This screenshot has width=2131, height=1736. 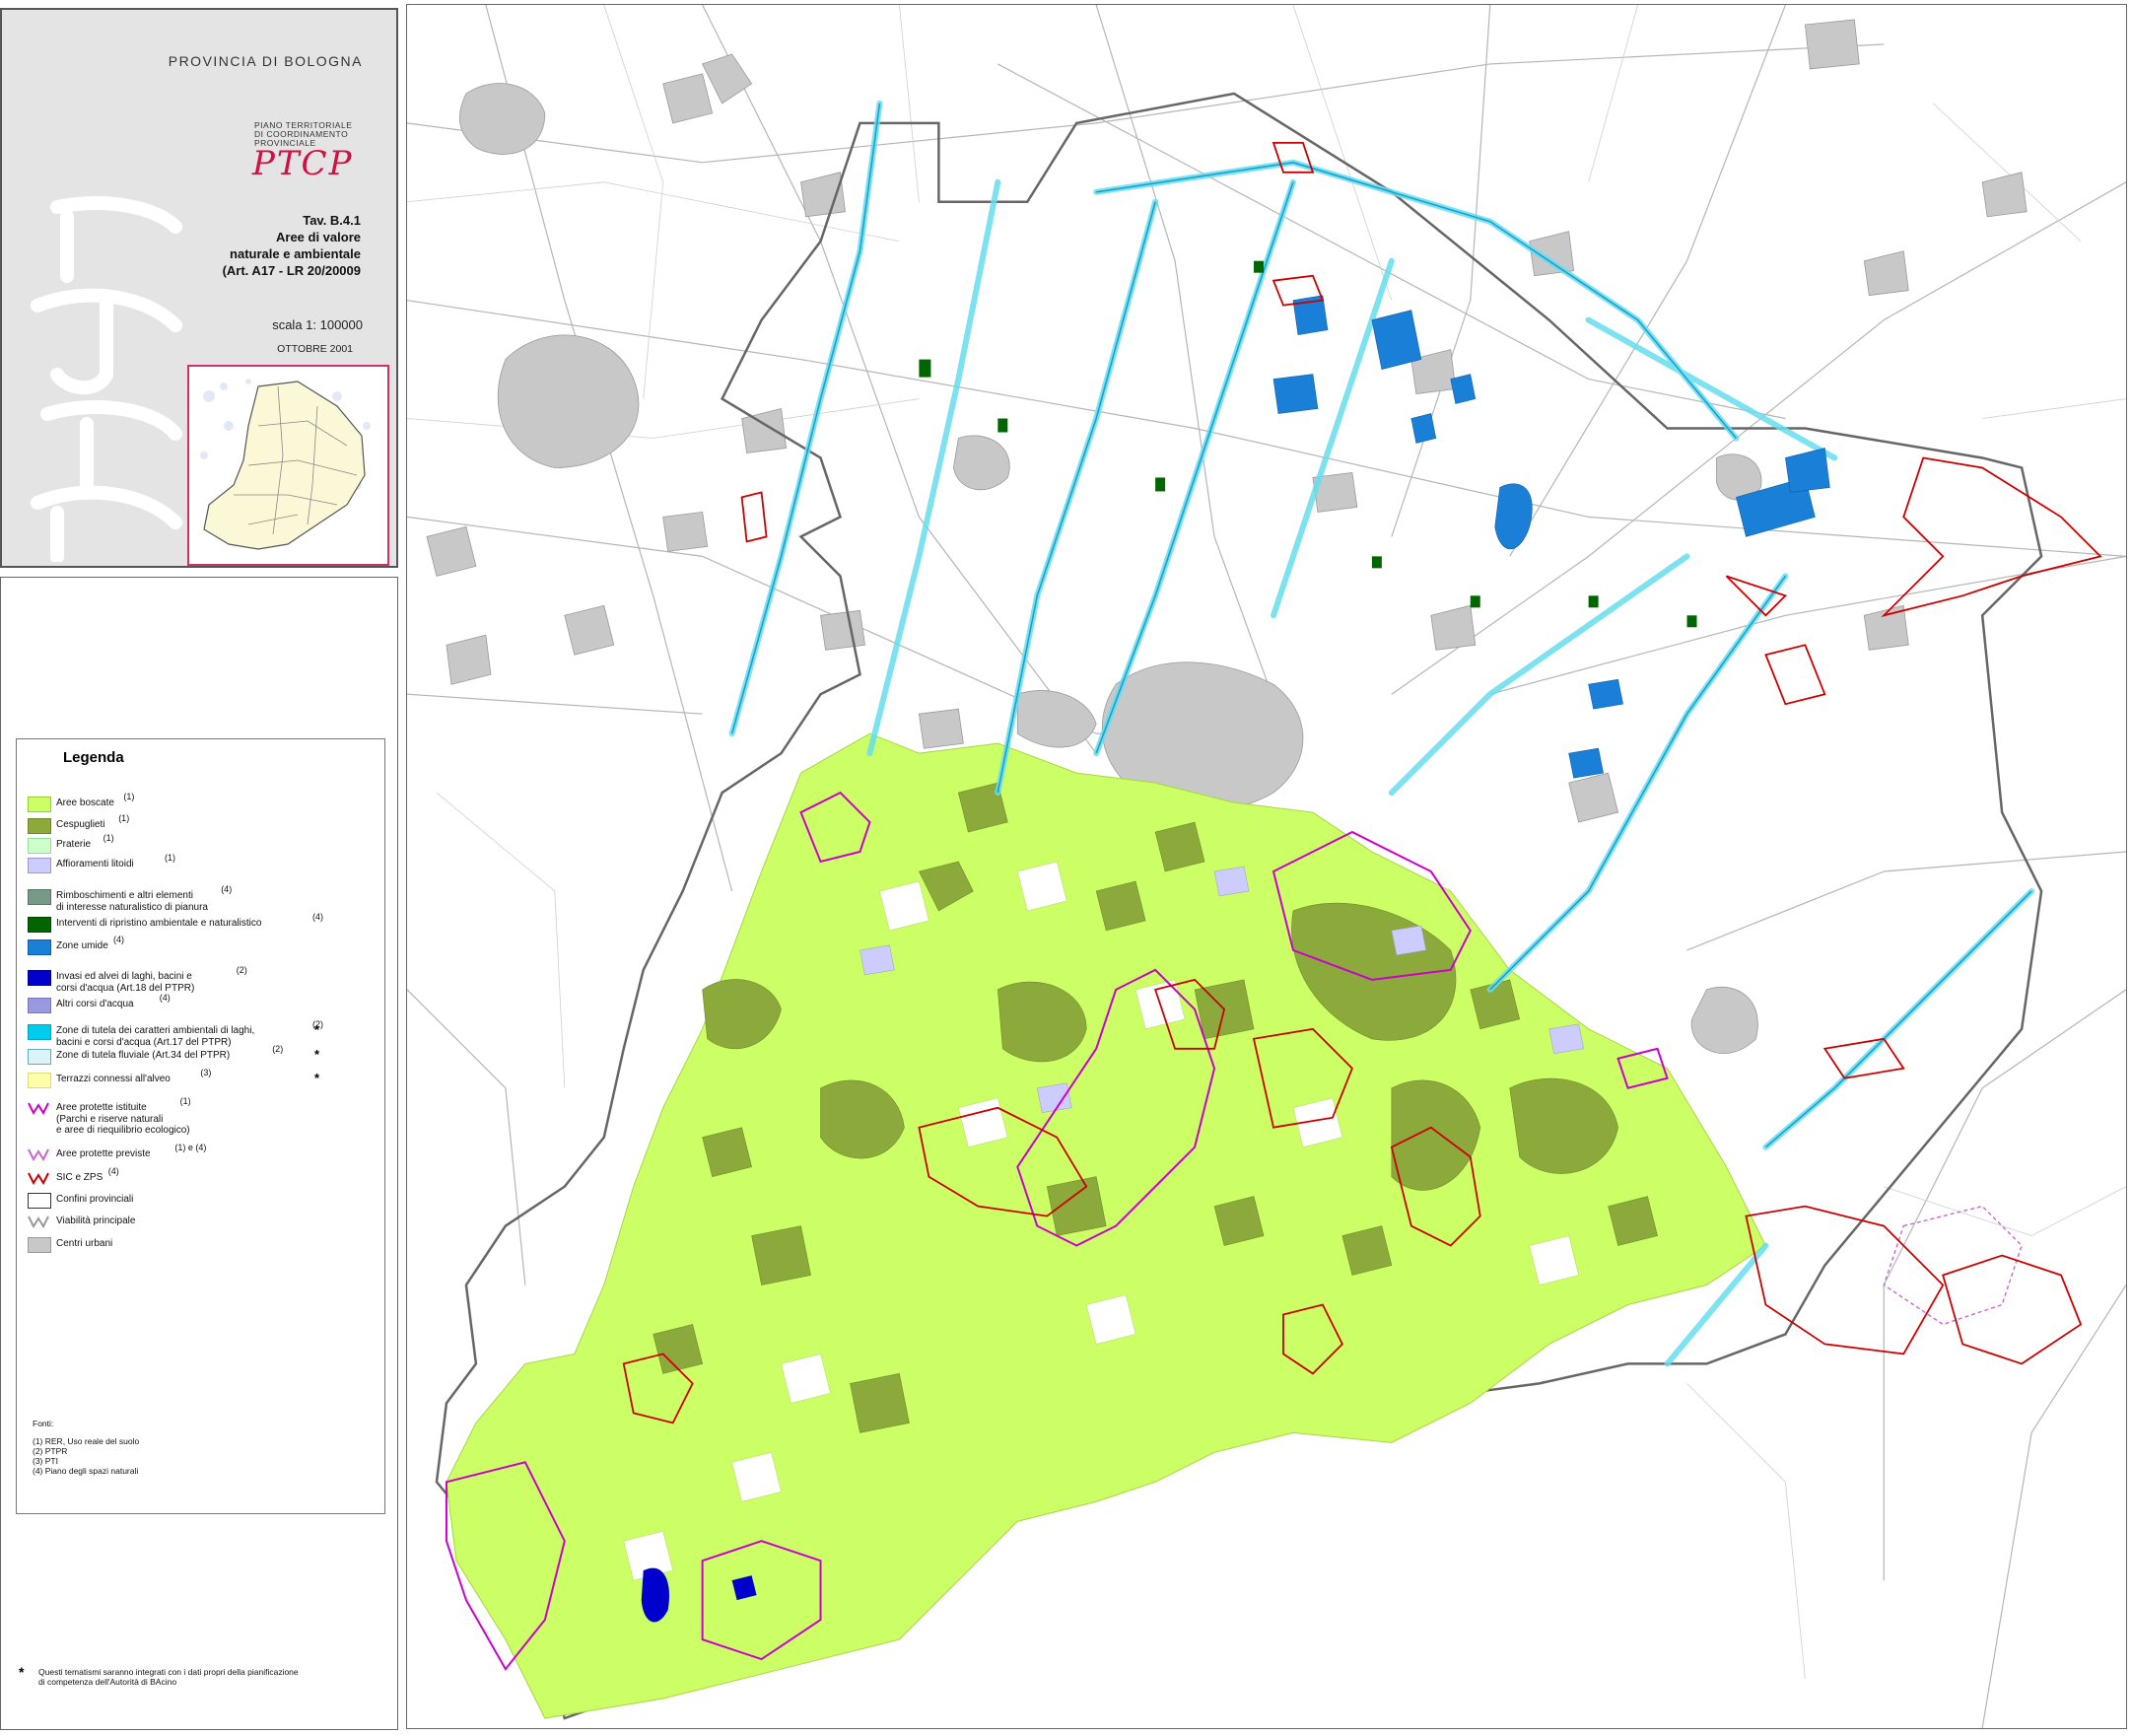 I want to click on province-name: PROVINCIA DI BOLOGNA, so click(x=265, y=61).